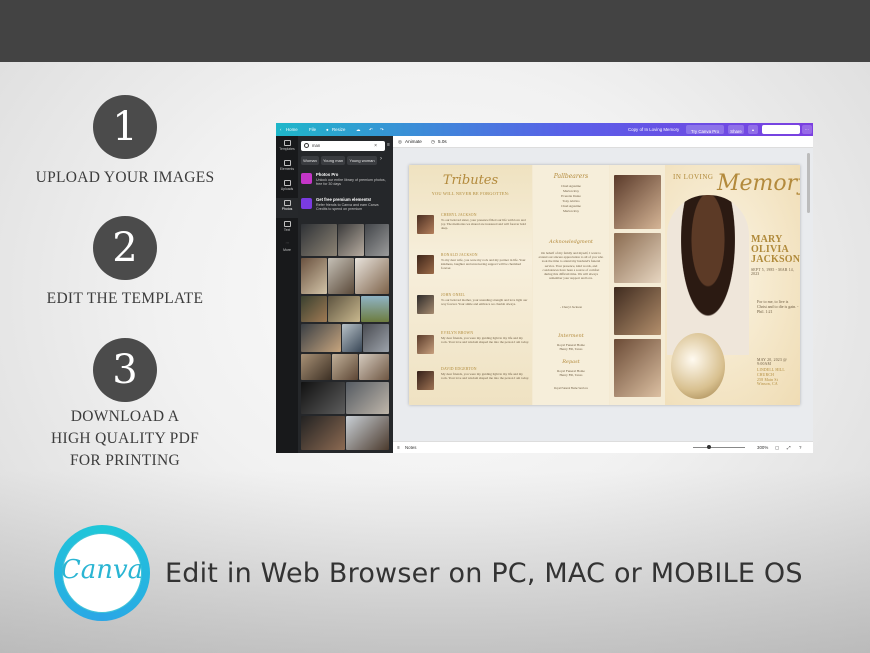 Image resolution: width=870 pixels, height=653 pixels. Describe the element at coordinates (125, 127) in the screenshot. I see `step-1-number: 1` at that location.